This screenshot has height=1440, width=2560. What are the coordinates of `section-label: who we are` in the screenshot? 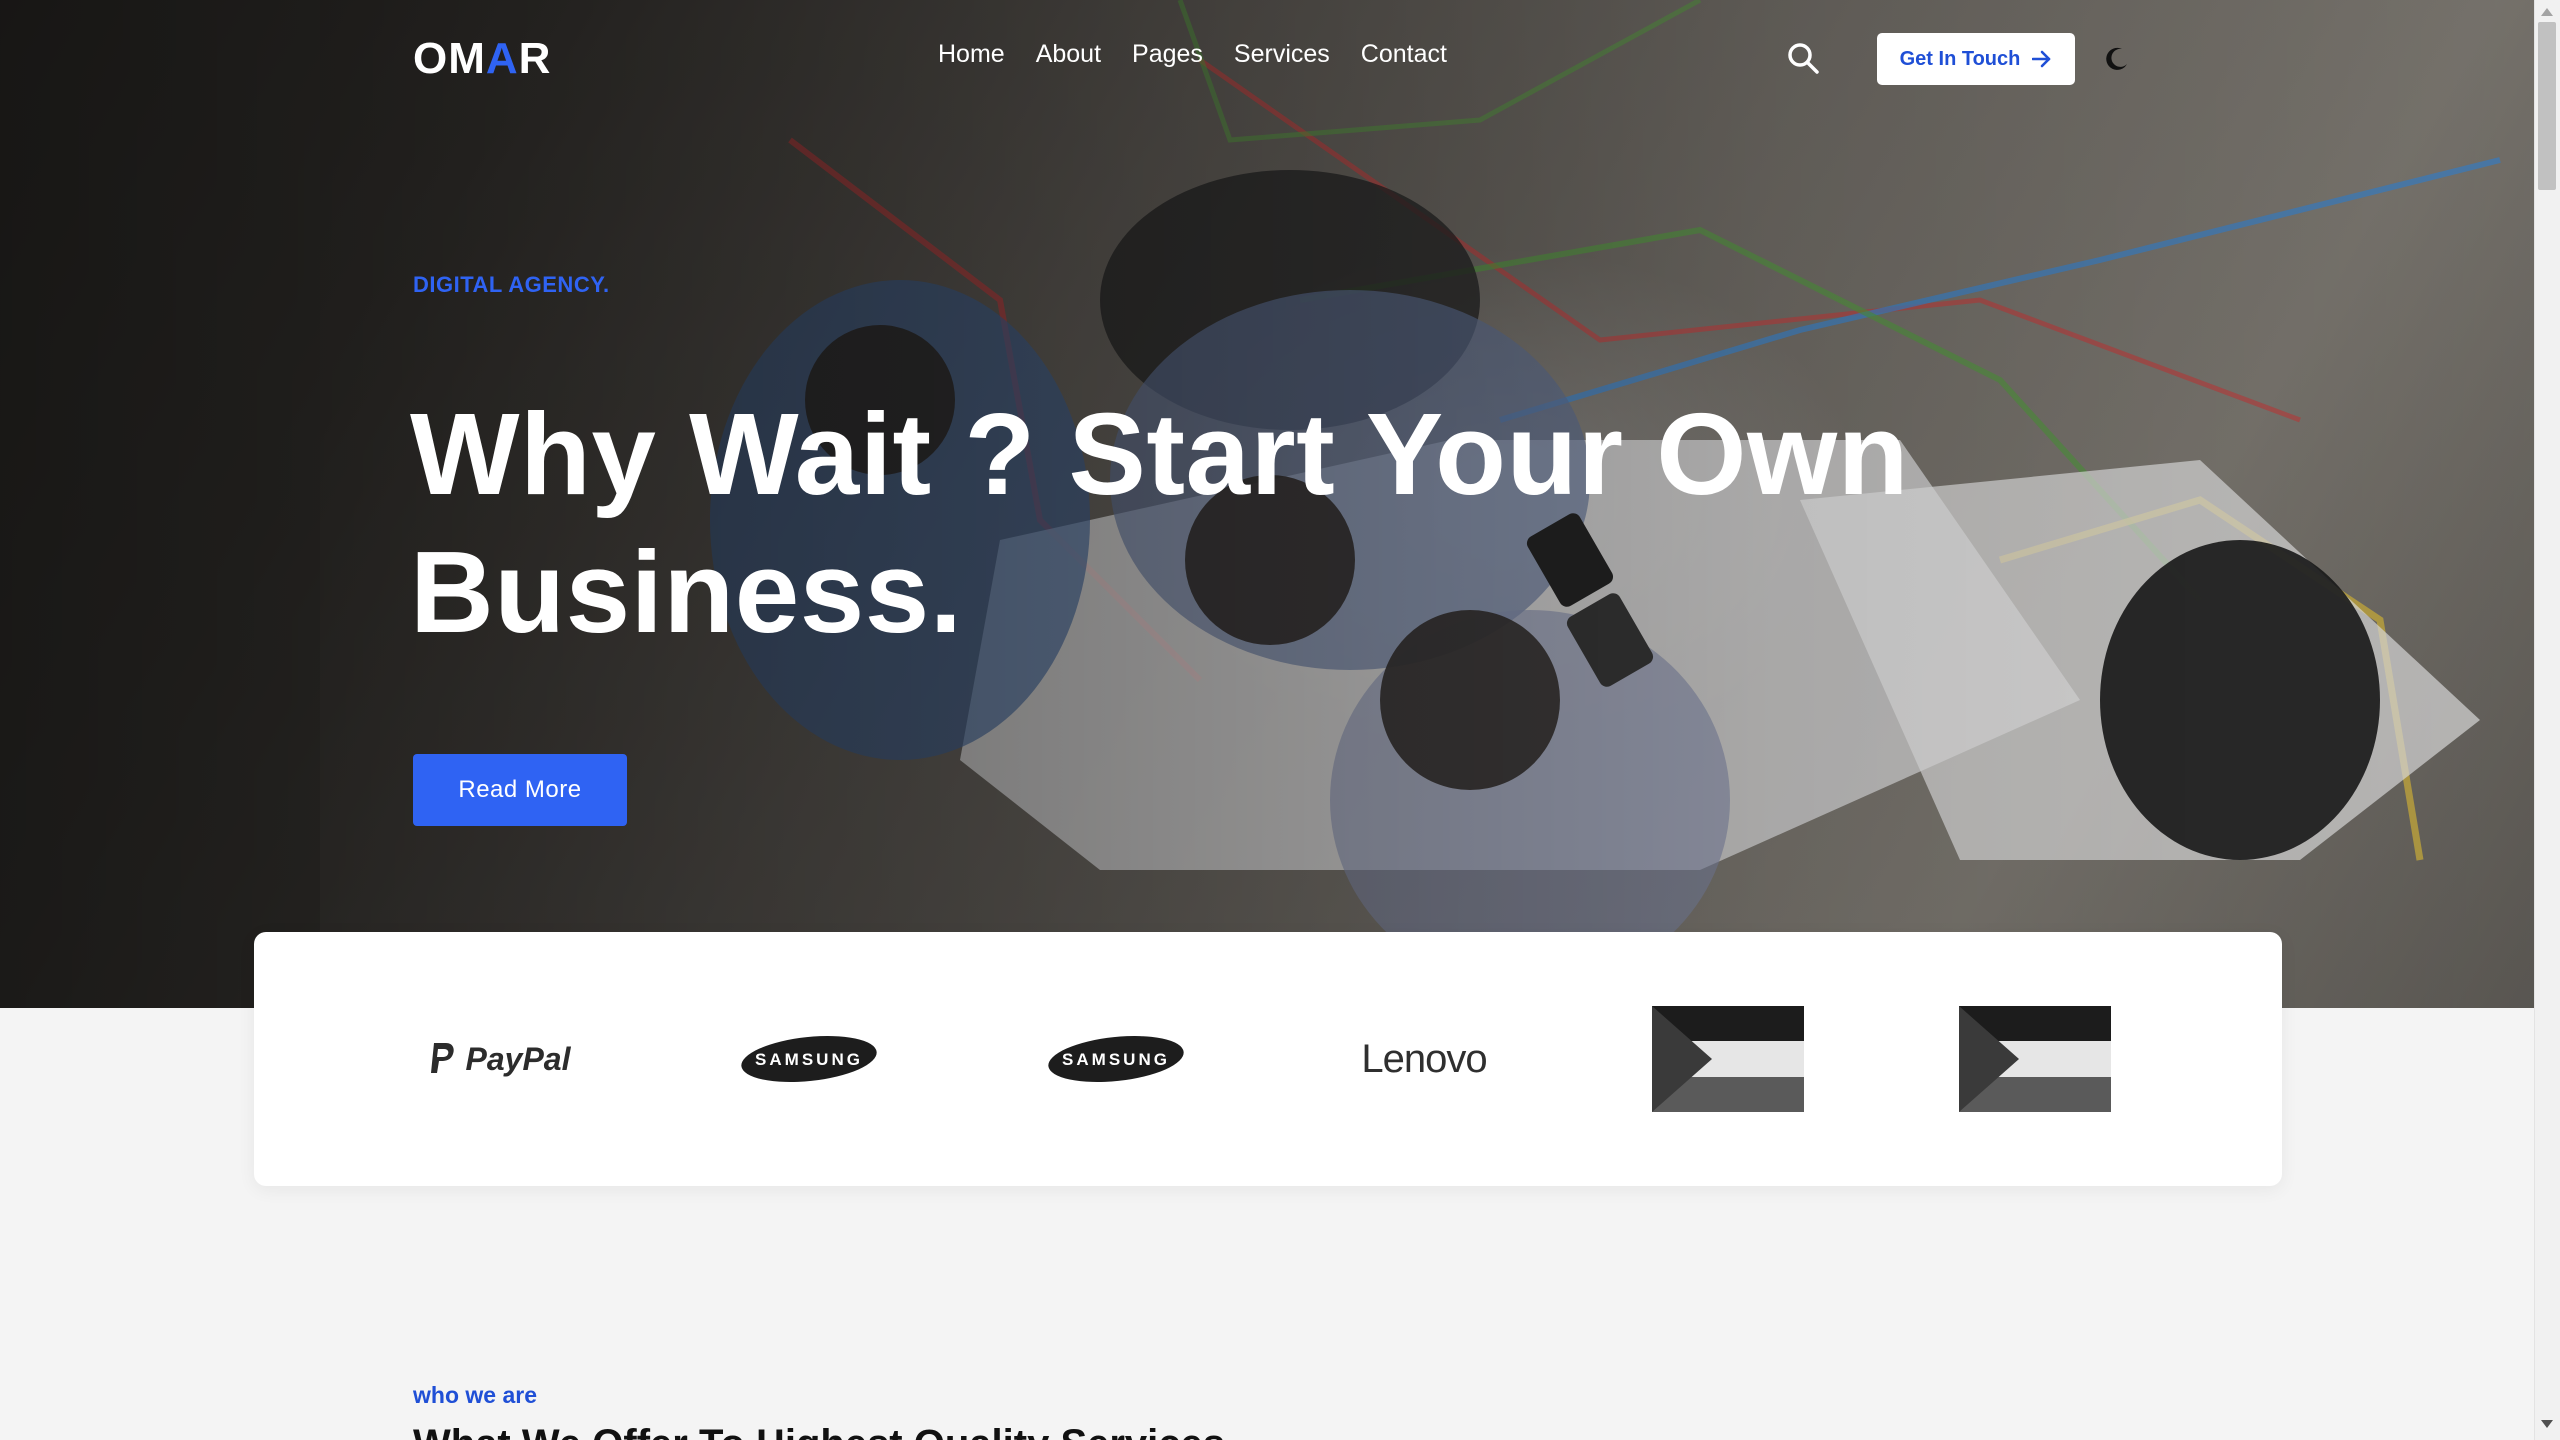 It's located at (475, 1395).